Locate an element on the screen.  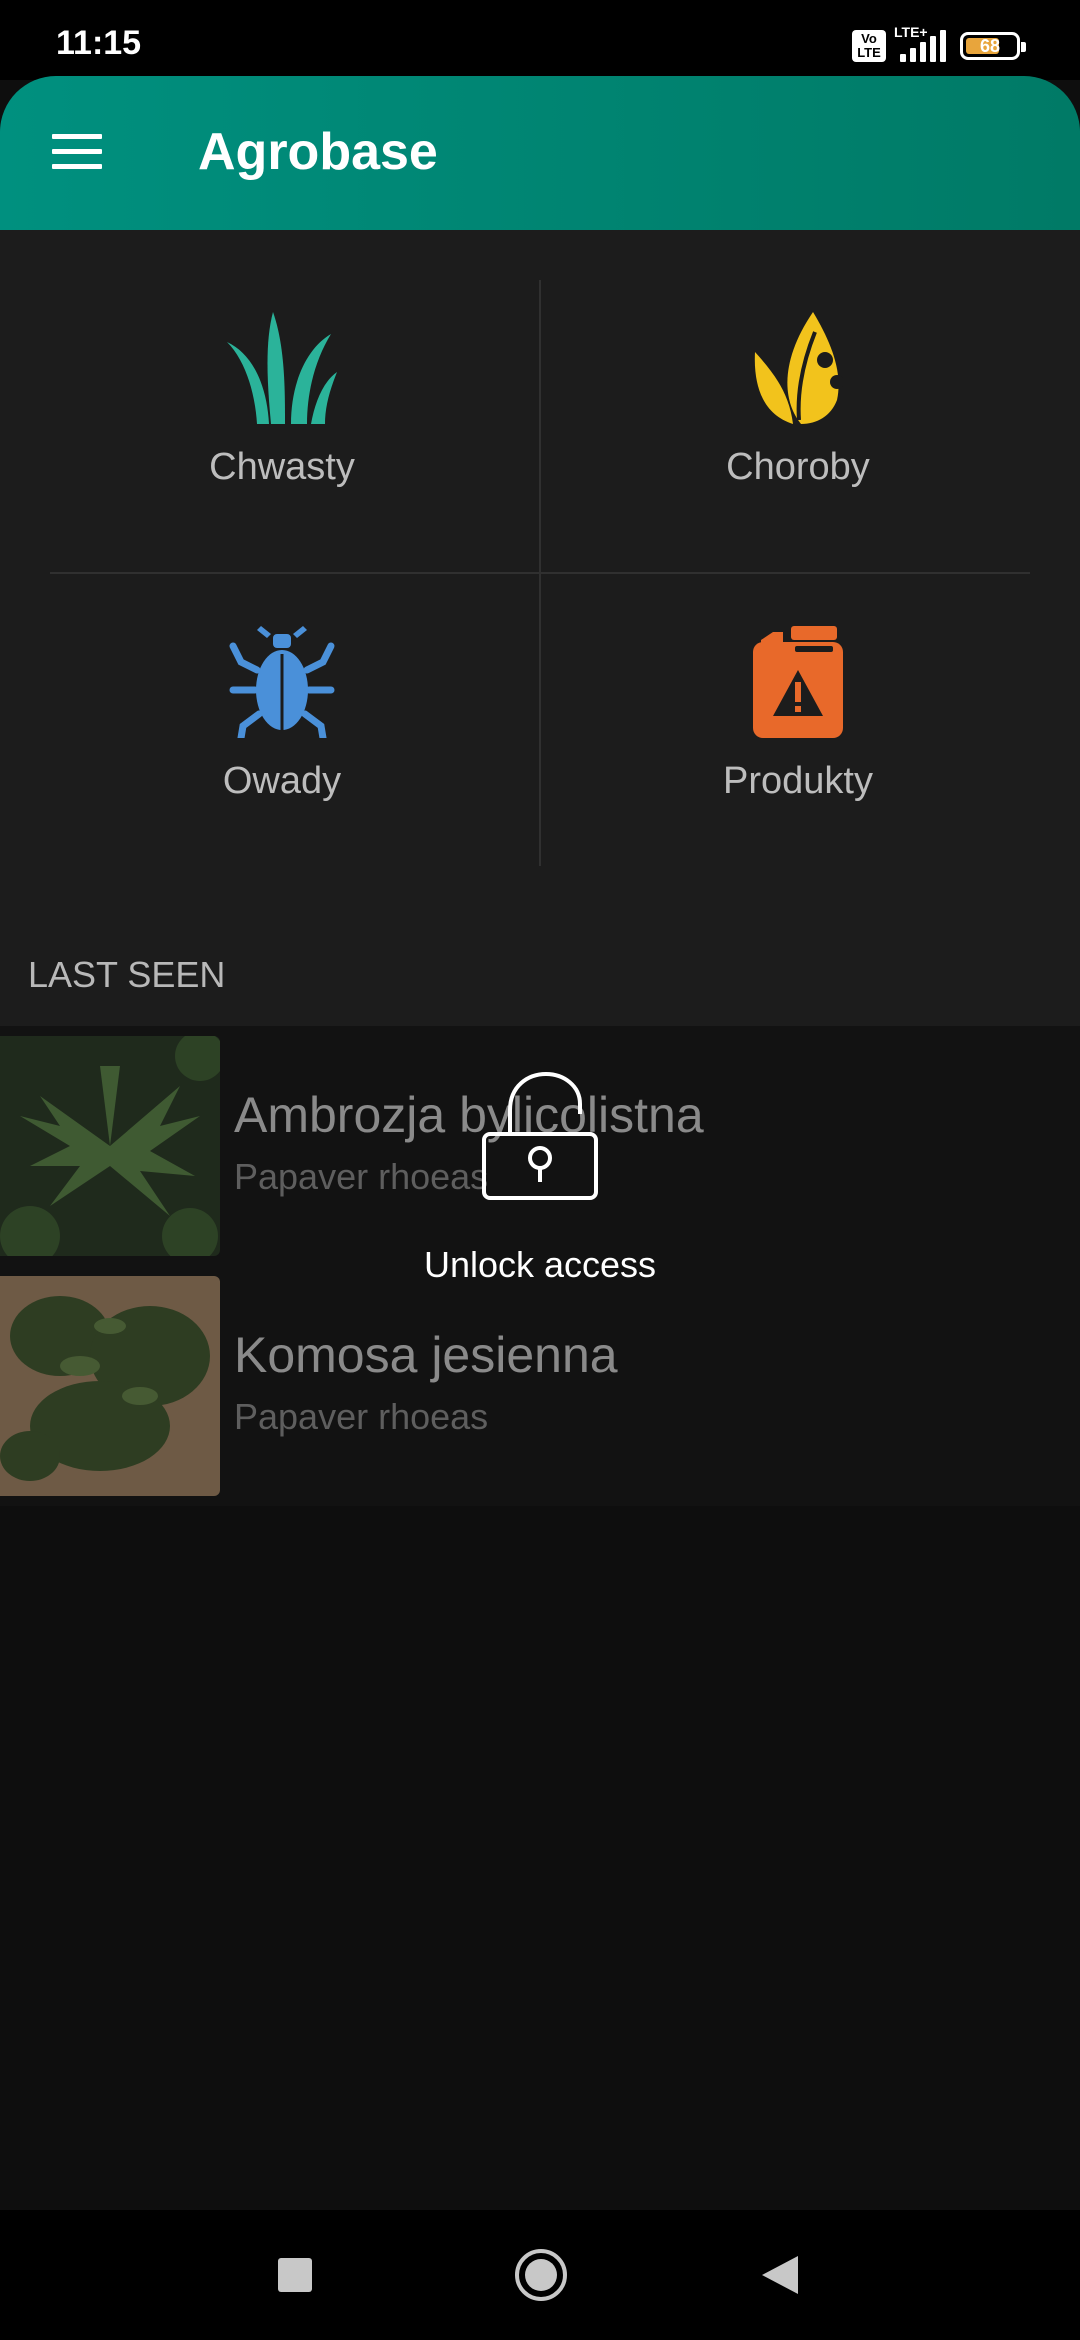
status-time: 11:15 is located at coordinates (99, 43).